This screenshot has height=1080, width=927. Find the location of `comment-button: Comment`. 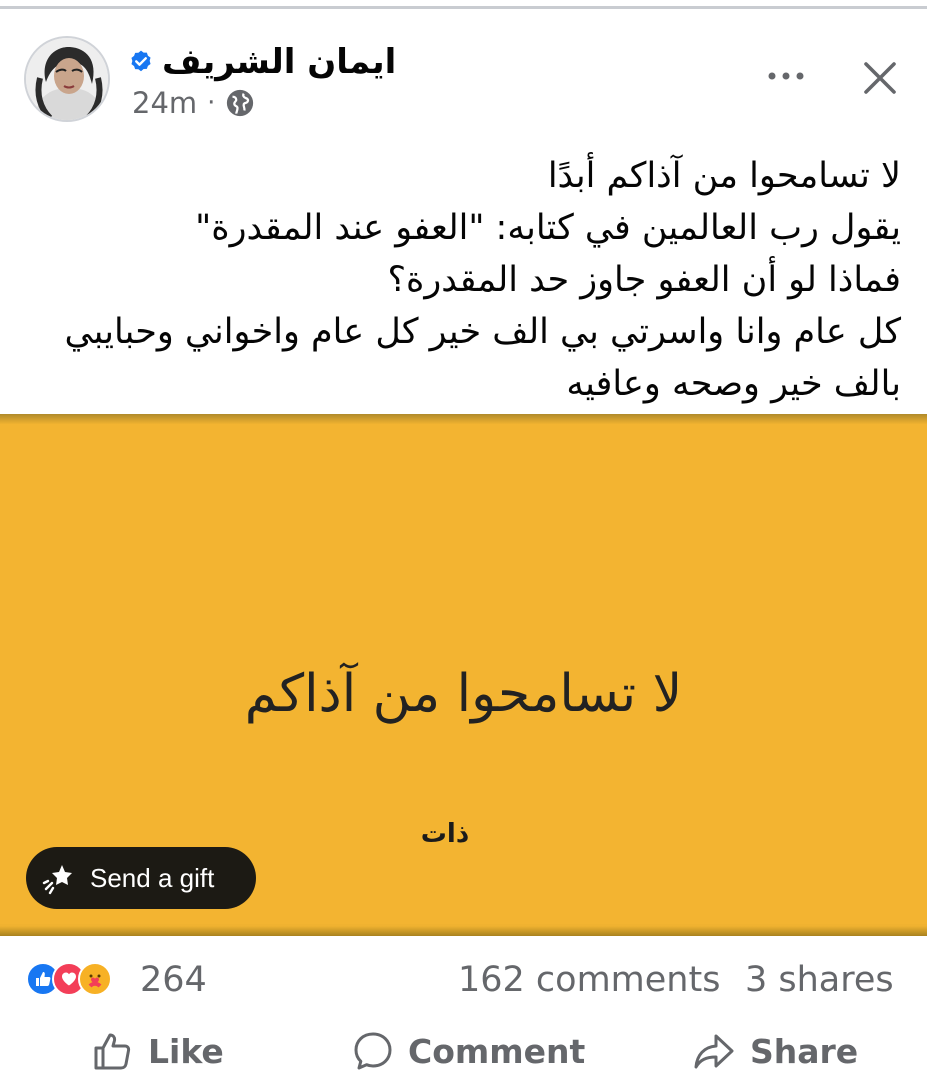

comment-button: Comment is located at coordinates (468, 1051).